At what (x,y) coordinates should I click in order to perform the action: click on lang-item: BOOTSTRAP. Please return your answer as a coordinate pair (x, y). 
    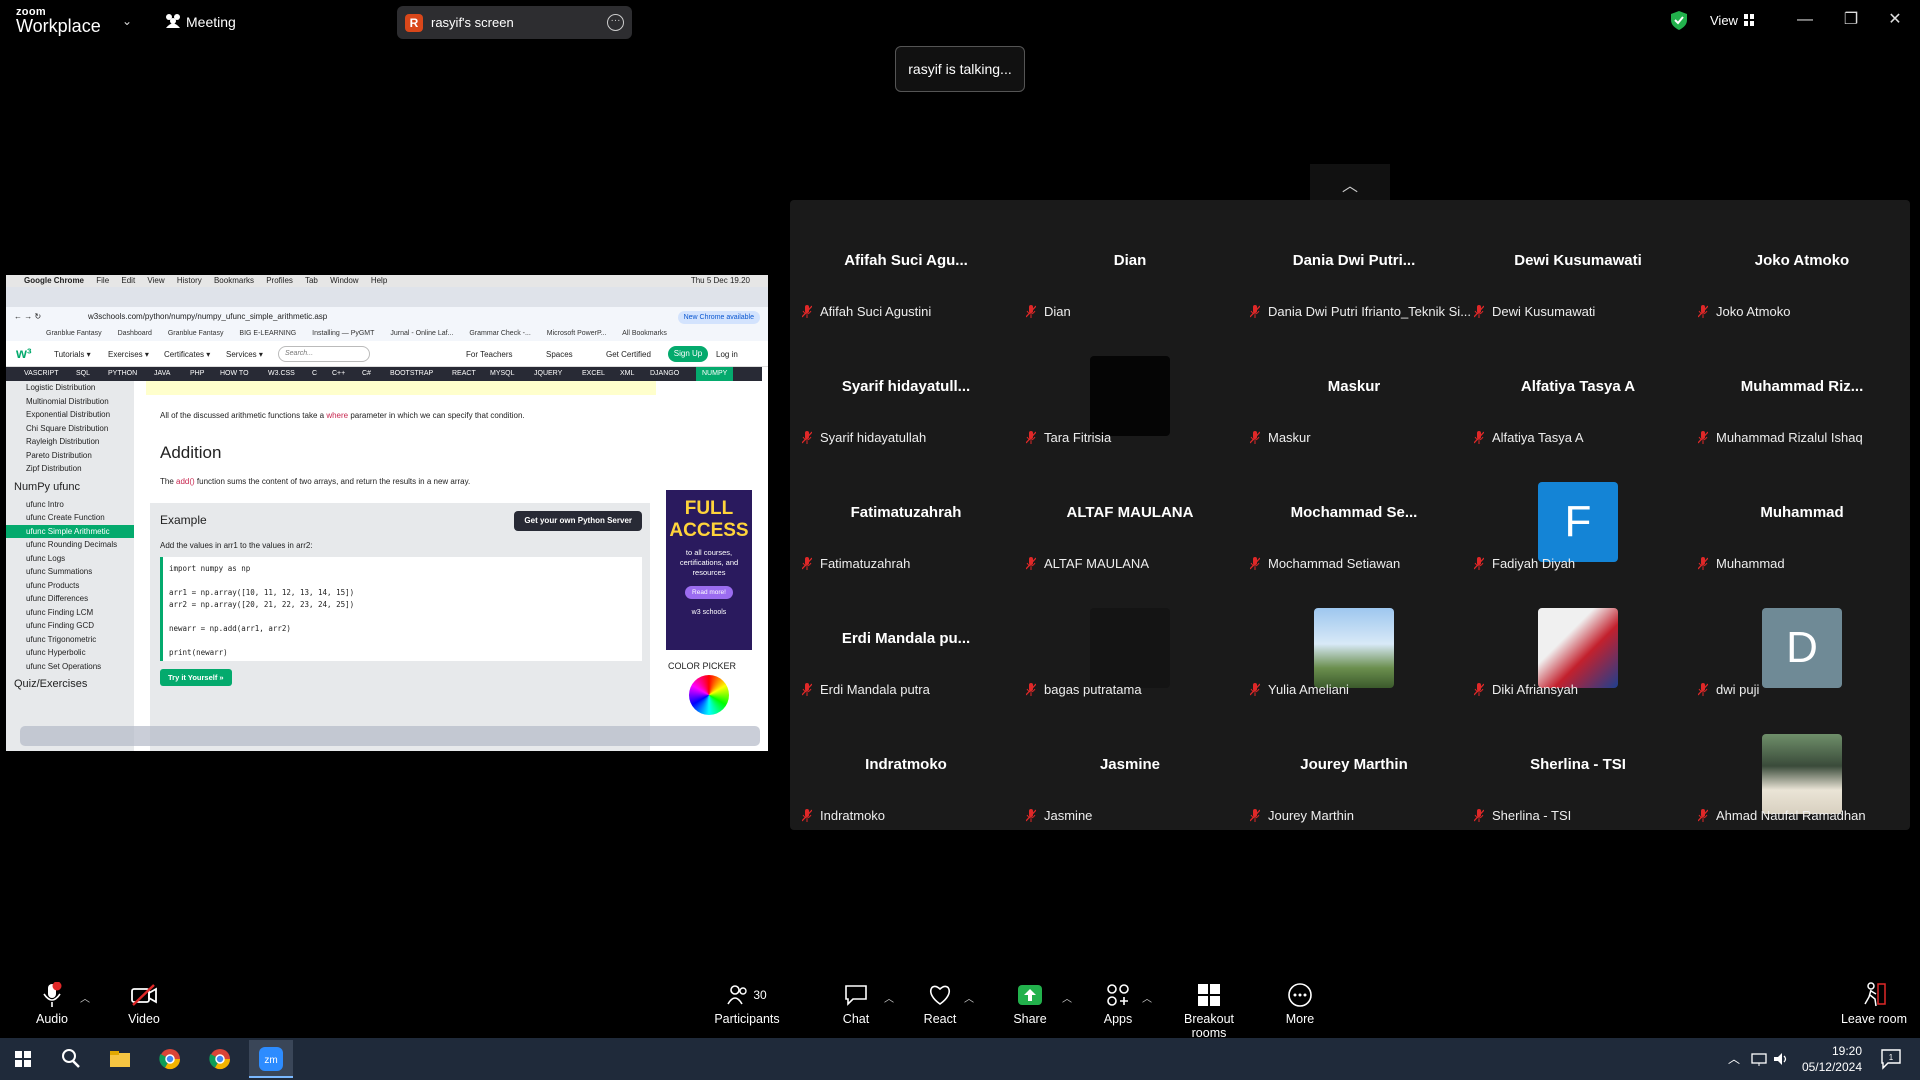
    Looking at the image, I should click on (412, 373).